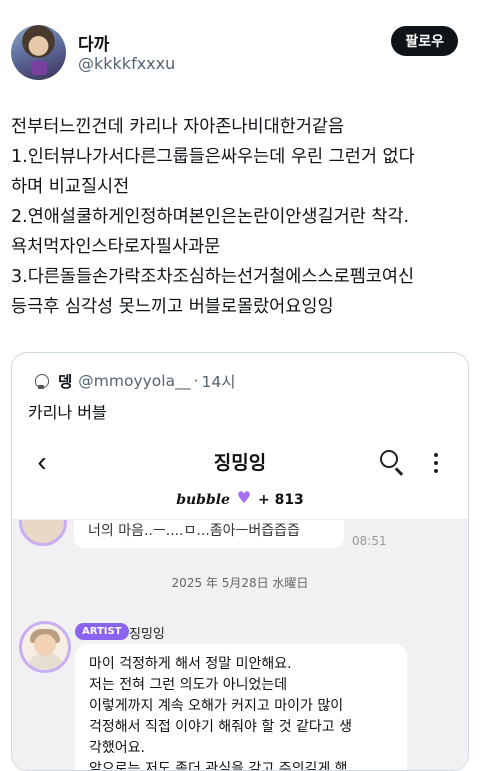 This screenshot has width=480, height=771. What do you see at coordinates (38, 52) in the screenshot?
I see `user-avatar` at bounding box center [38, 52].